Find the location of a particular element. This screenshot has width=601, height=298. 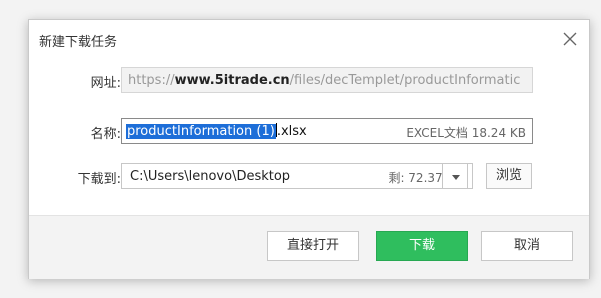

path-dropdown-button is located at coordinates (455, 176).